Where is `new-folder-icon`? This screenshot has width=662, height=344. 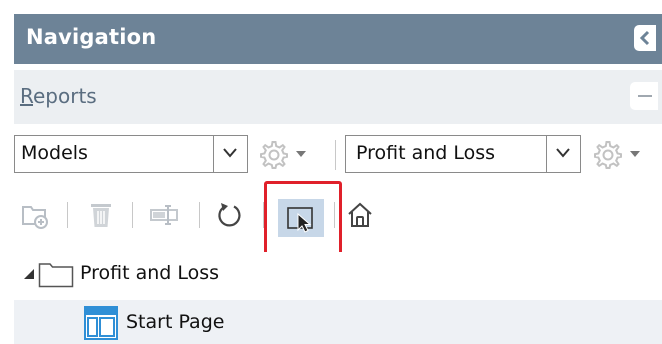
new-folder-icon is located at coordinates (35, 217).